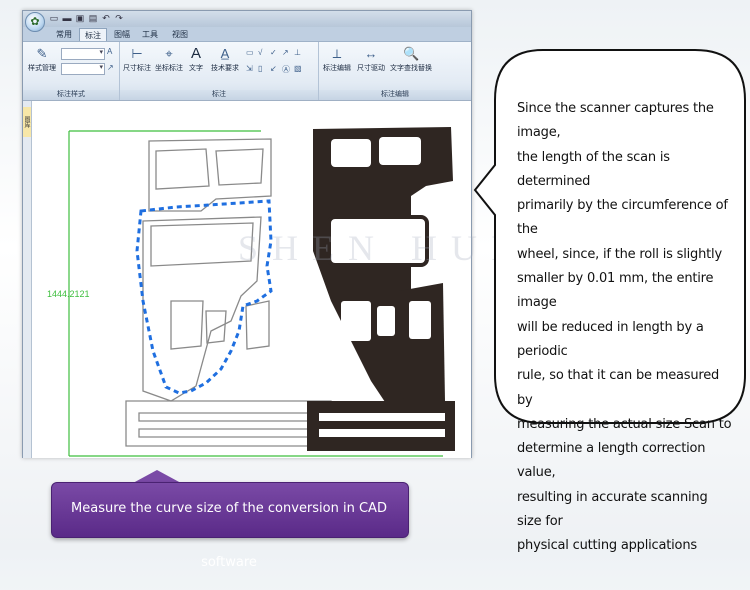 This screenshot has width=750, height=590. Describe the element at coordinates (228, 292) in the screenshot. I see `outline-parts` at that location.